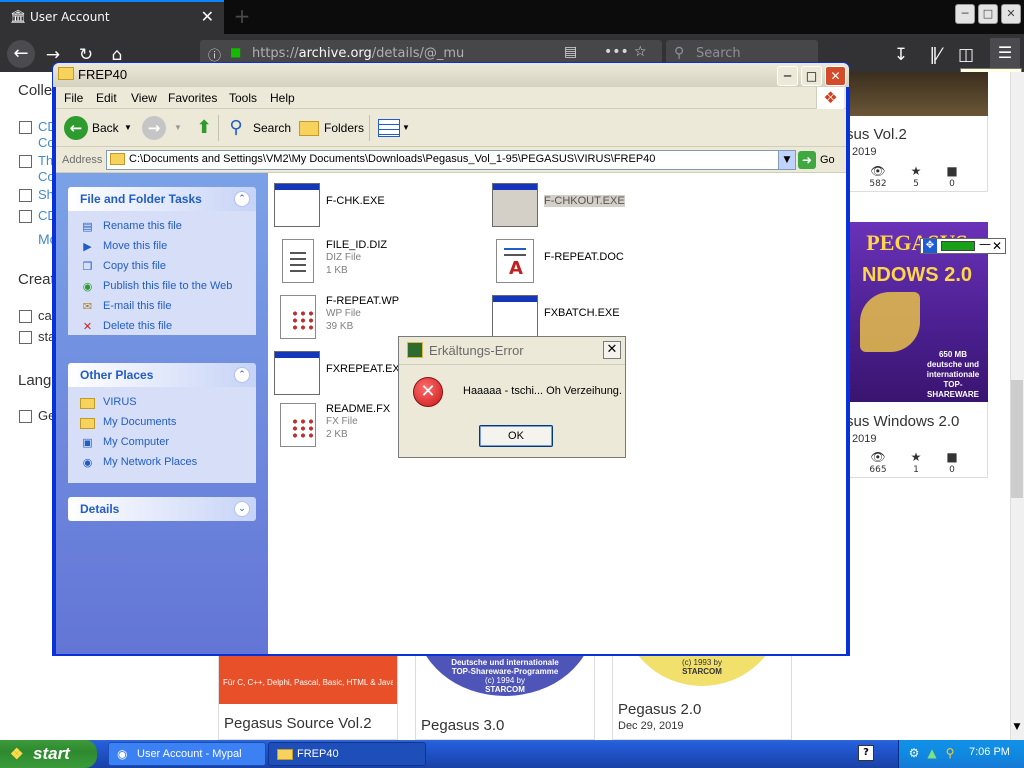  What do you see at coordinates (914, 753) in the screenshot?
I see `network-tray-icon: ⚙` at bounding box center [914, 753].